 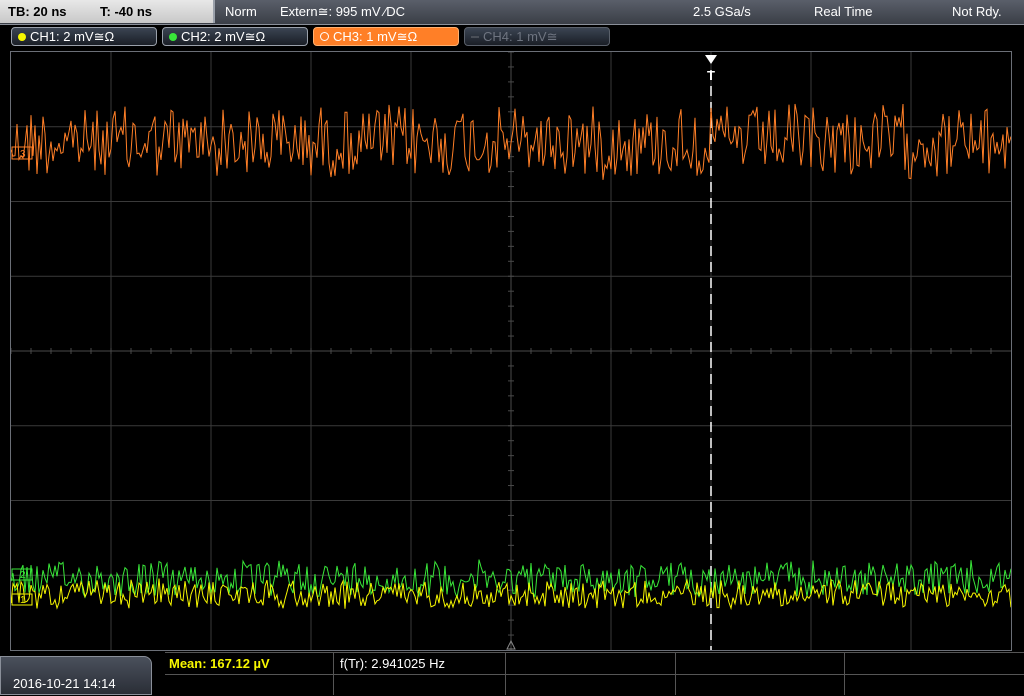 I want to click on channel-2-button: CH2: 2 mV≅Ω, so click(x=235, y=36).